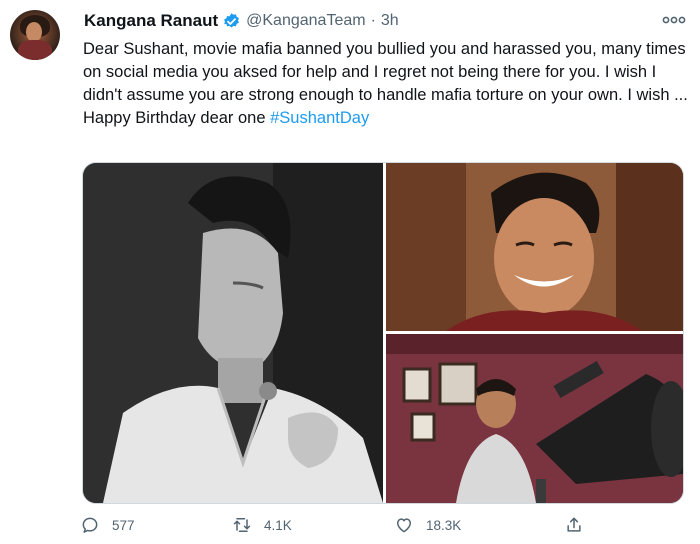  What do you see at coordinates (241, 21) in the screenshot?
I see `tweet-header: Kangana Ranaut @KanganaTeam · 3h` at bounding box center [241, 21].